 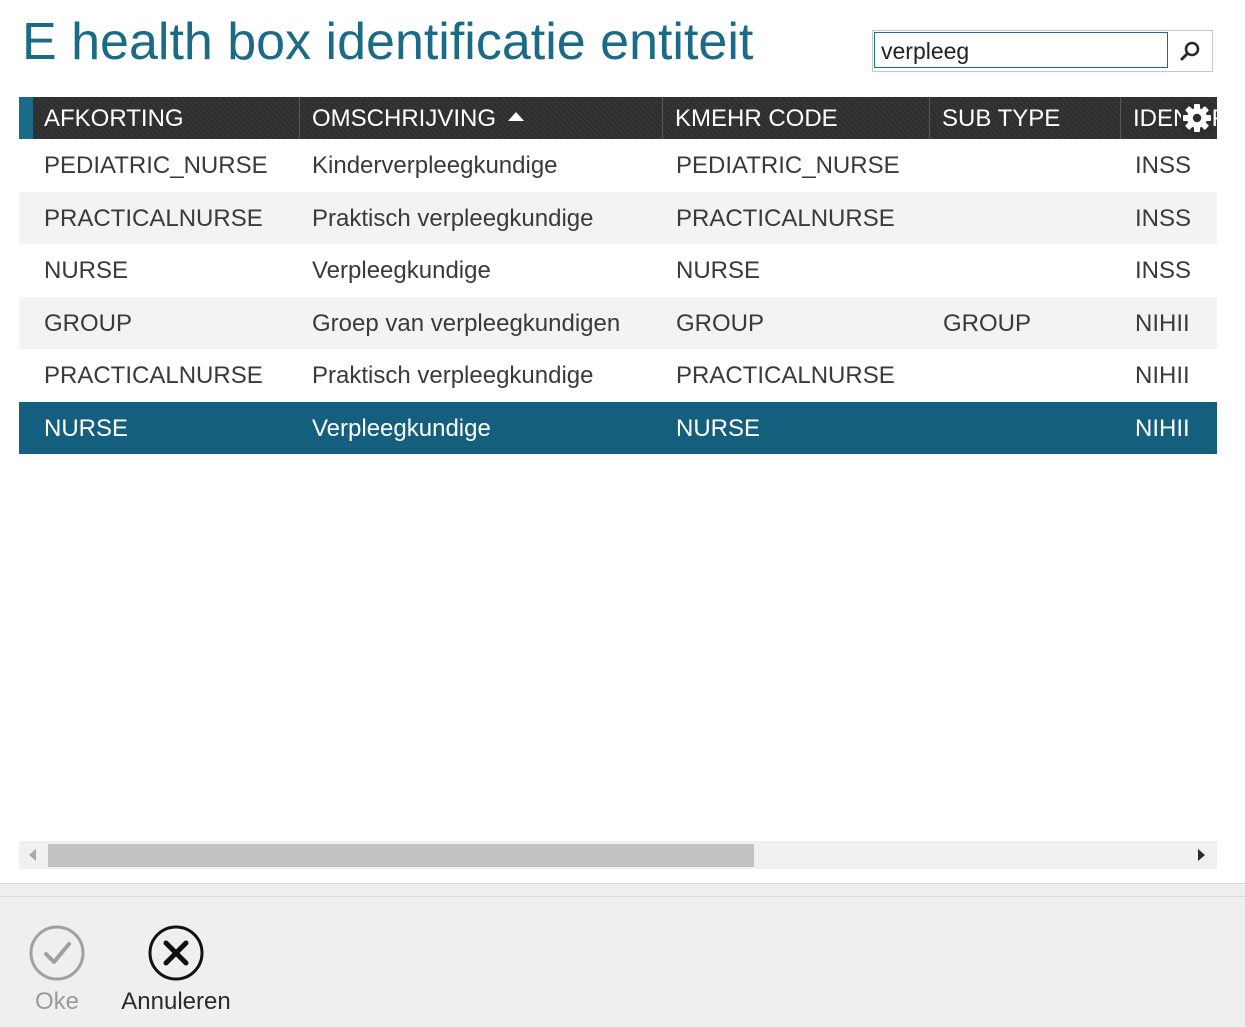 I want to click on cancel-button: Annuleren, so click(x=176, y=970).